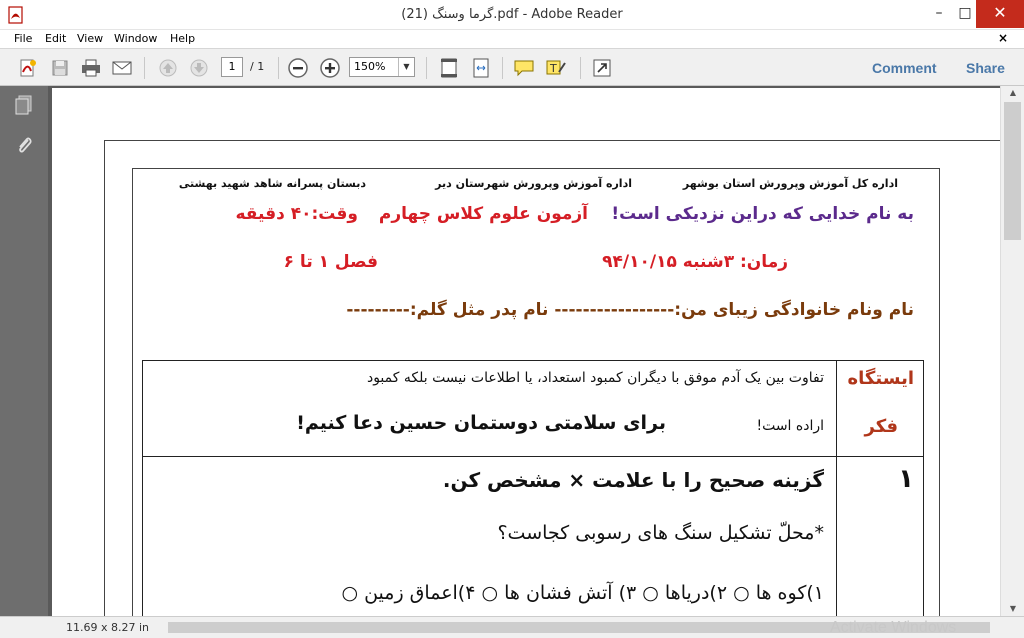  Describe the element at coordinates (553, 68) in the screenshot. I see `svg-text: T` at that location.